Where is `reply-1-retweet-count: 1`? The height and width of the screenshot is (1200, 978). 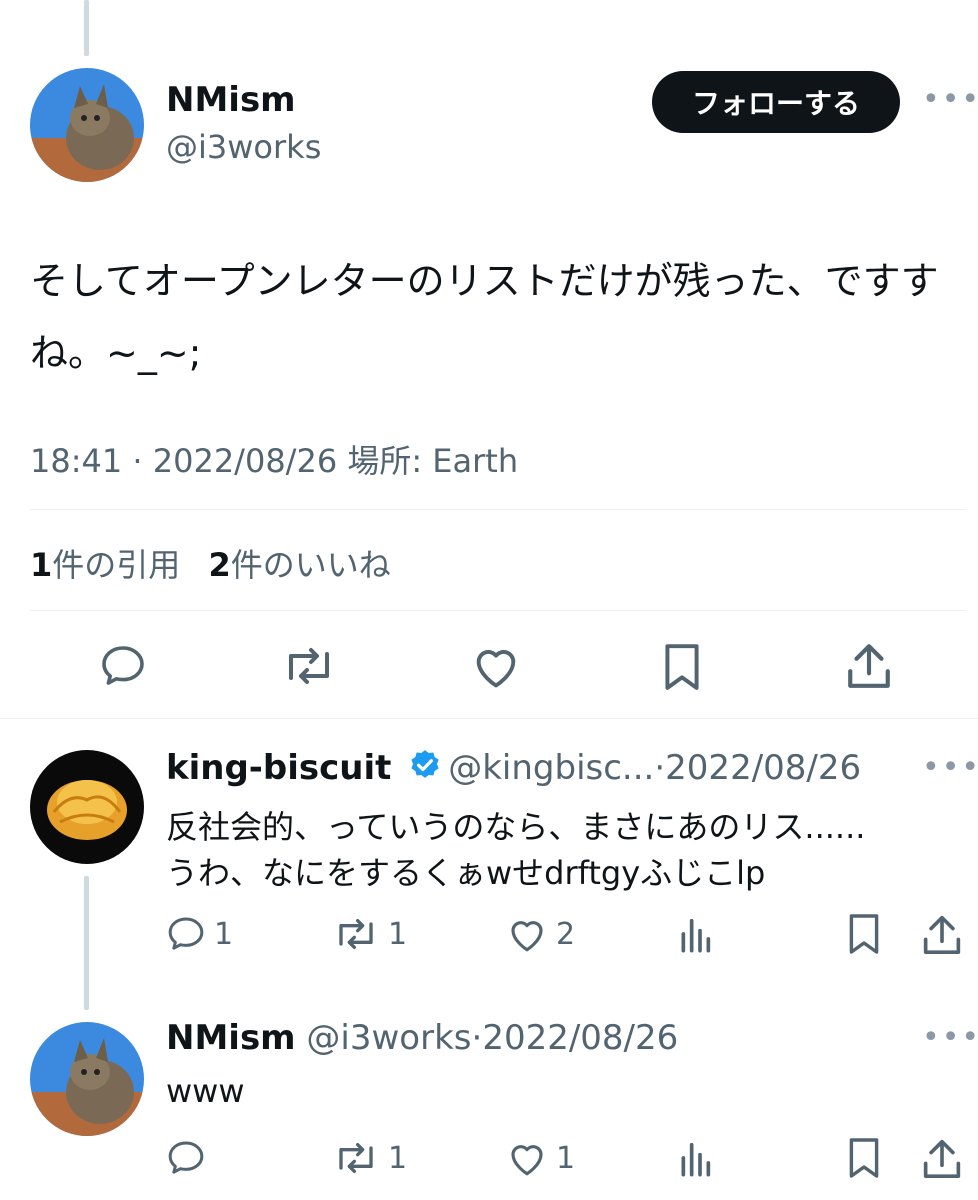
reply-1-retweet-count: 1 is located at coordinates (398, 934).